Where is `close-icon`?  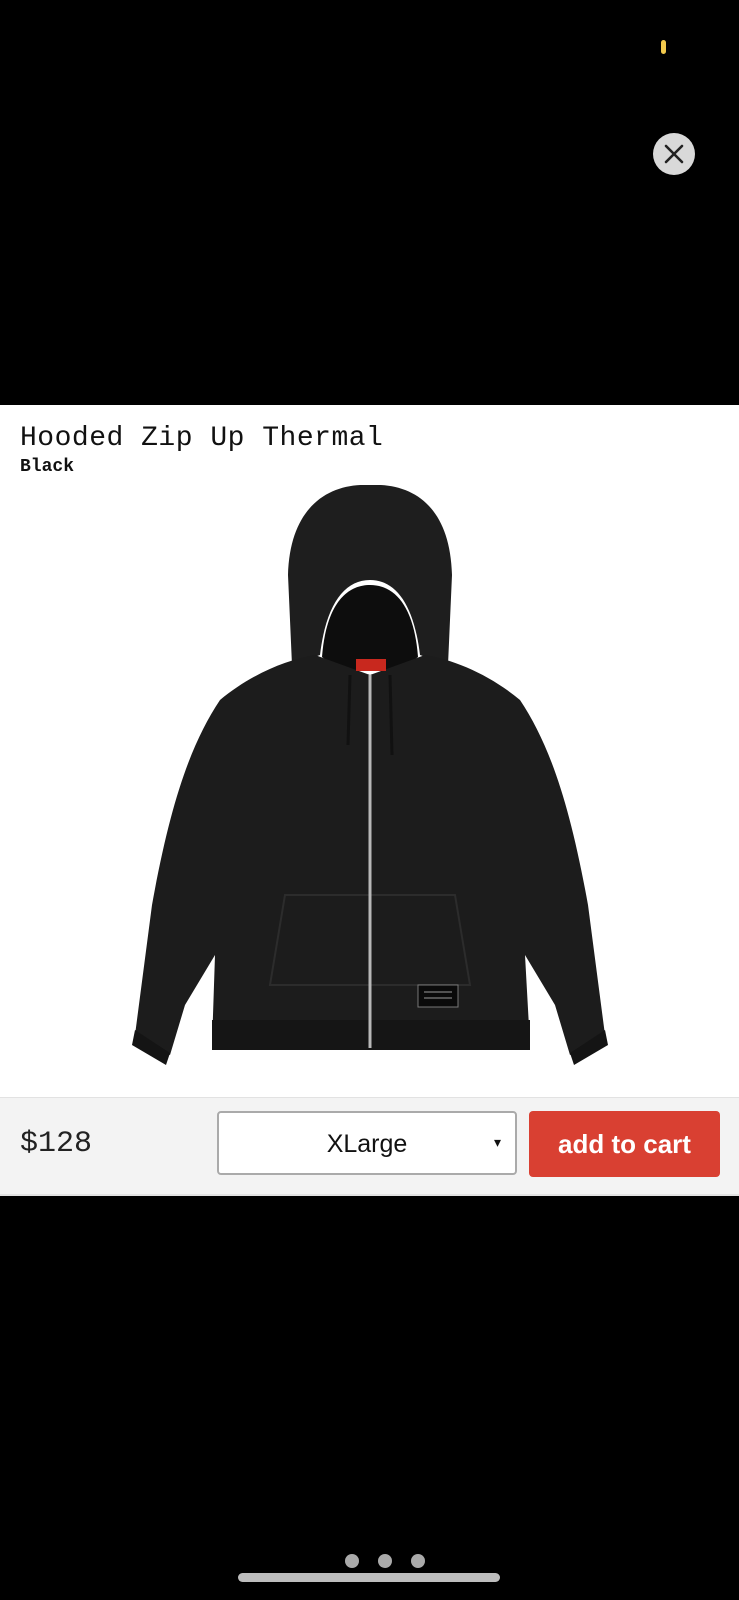
close-icon is located at coordinates (674, 154).